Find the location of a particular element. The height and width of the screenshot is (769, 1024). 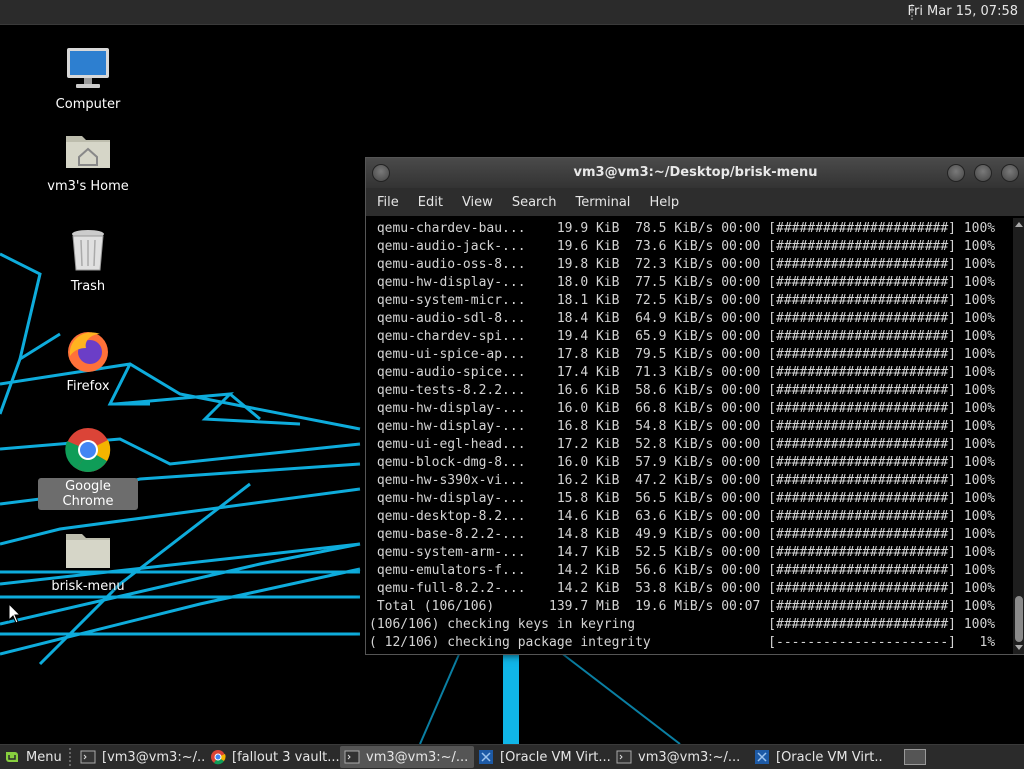

desktop-icon-label: Computer is located at coordinates (88, 104).